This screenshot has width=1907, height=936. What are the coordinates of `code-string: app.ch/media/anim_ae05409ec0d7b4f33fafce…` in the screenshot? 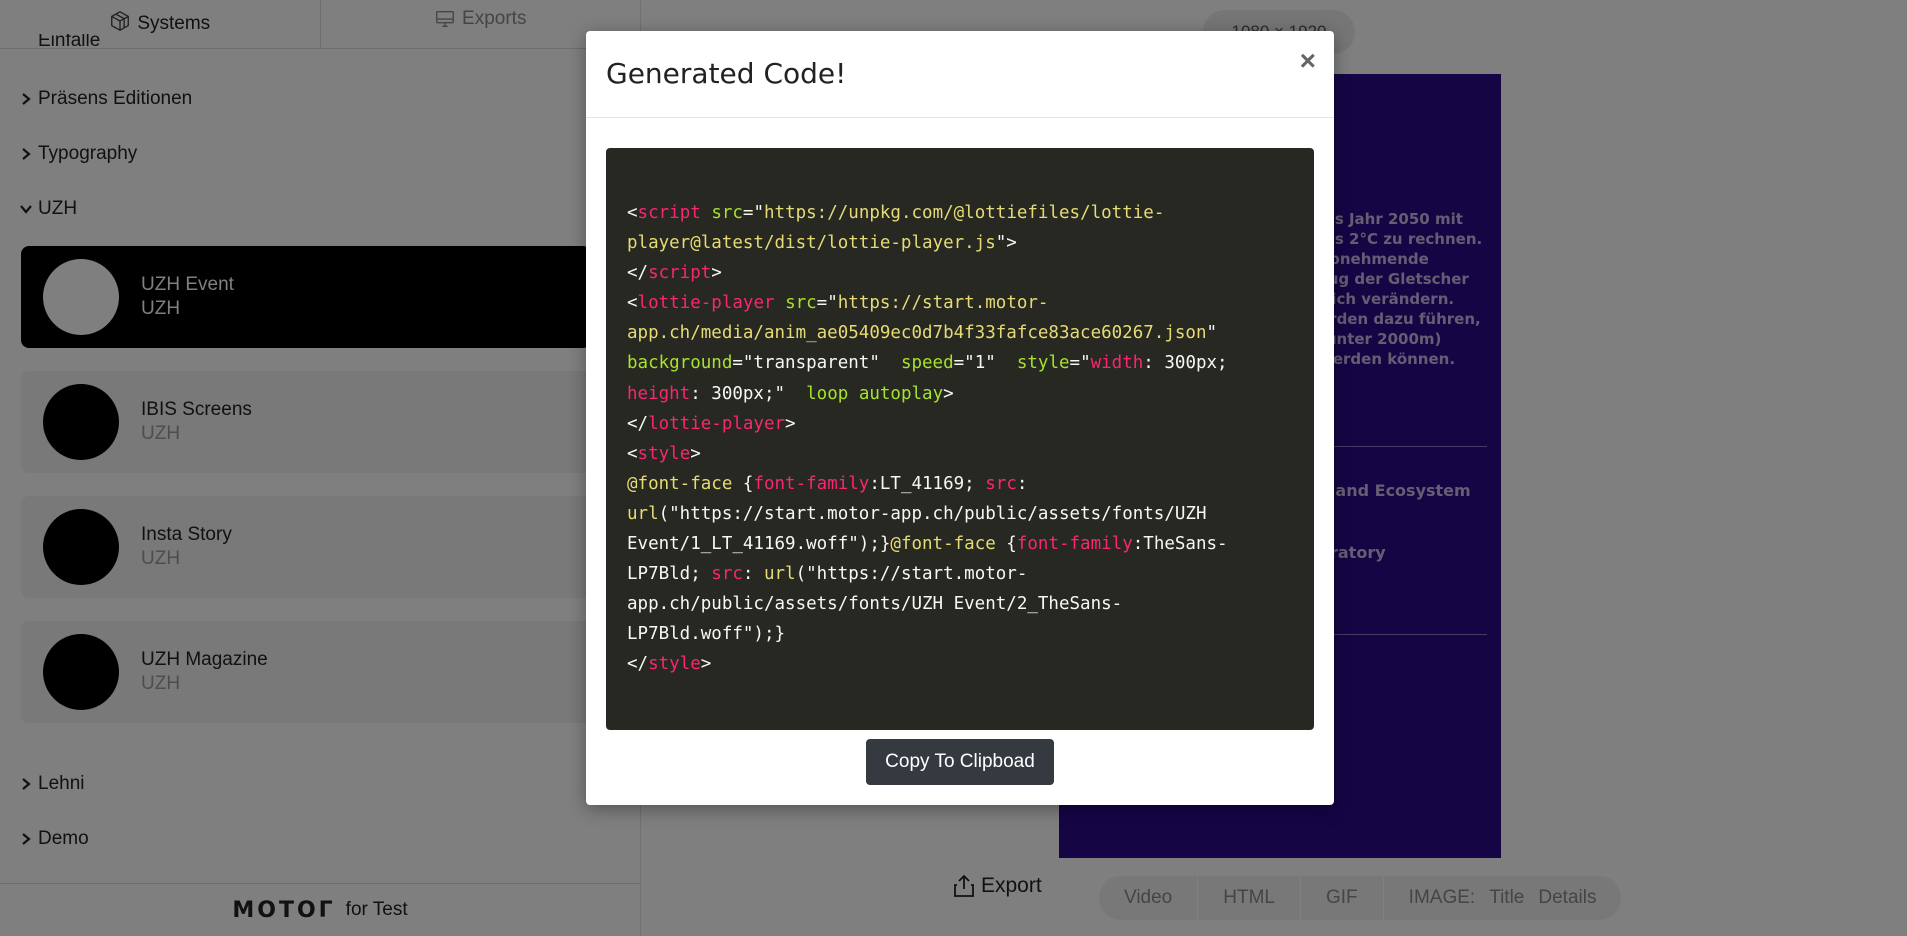 It's located at (917, 333).